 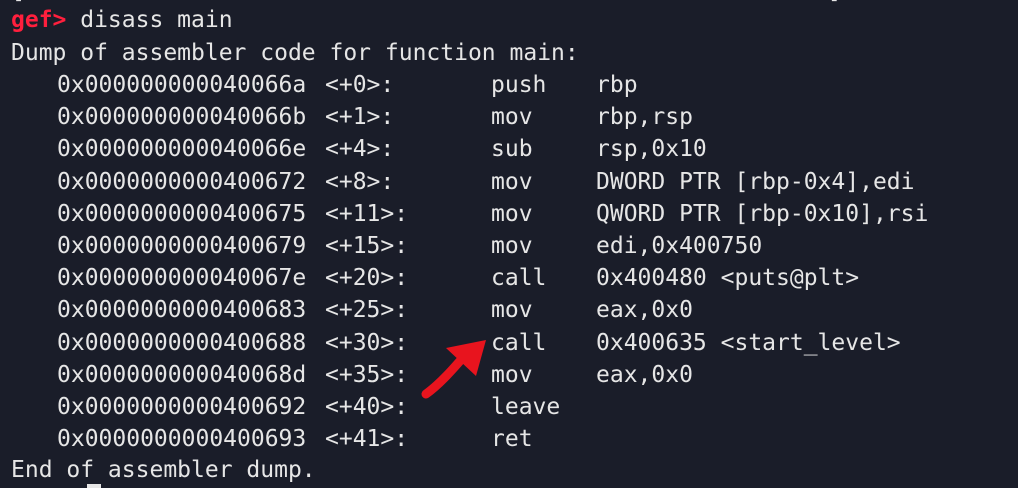 I want to click on asm-row: 0x0000000000400679 <+15>: mov edi,0x400750, so click(x=509, y=246).